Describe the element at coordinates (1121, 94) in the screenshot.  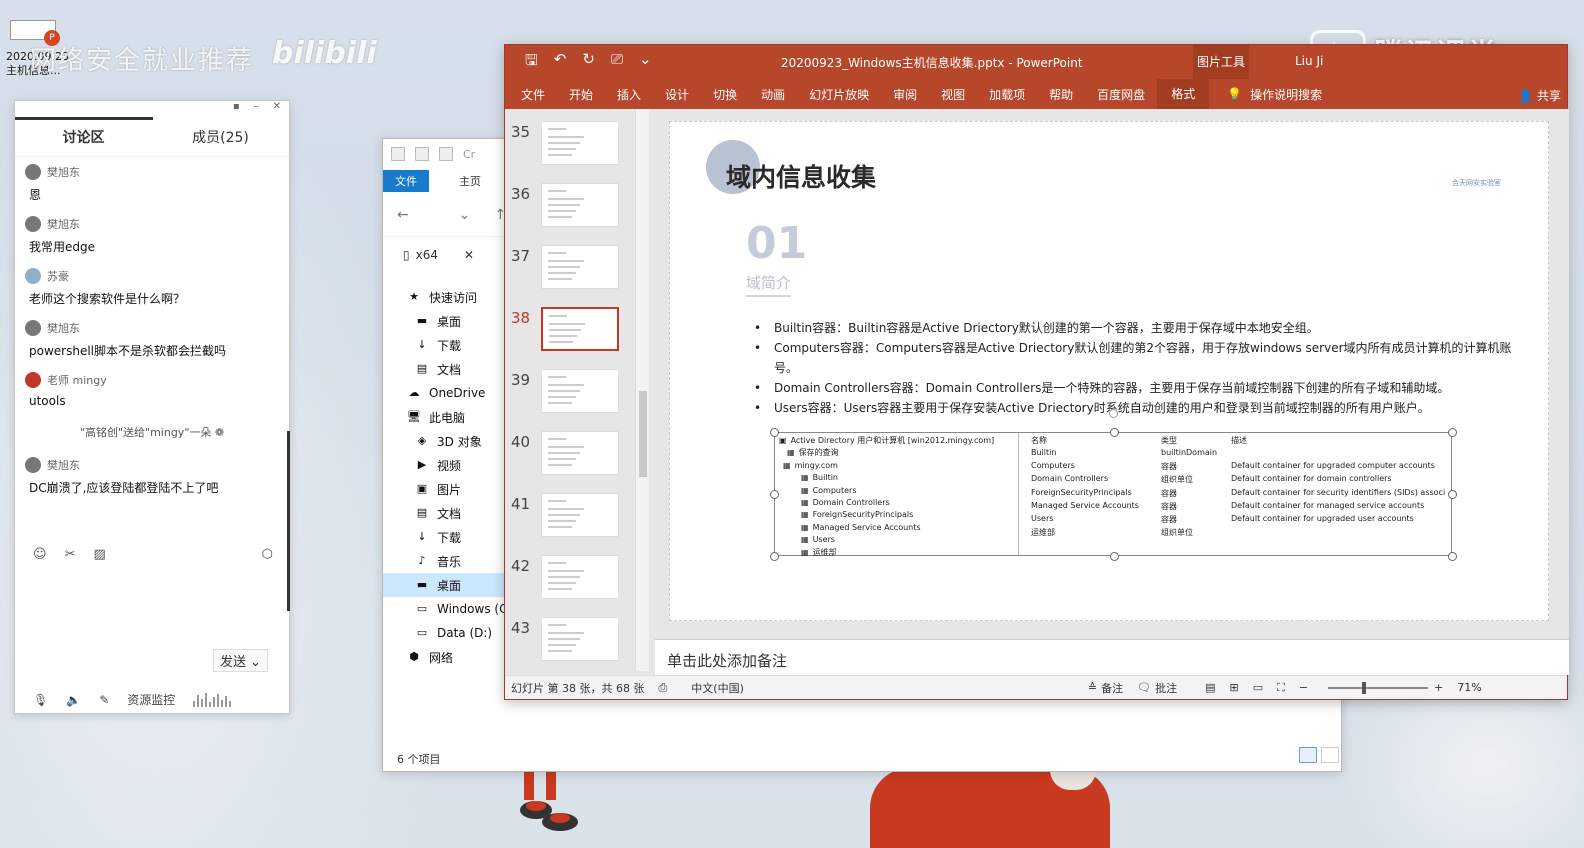
I see `ribbon-tab: 百度网盘` at that location.